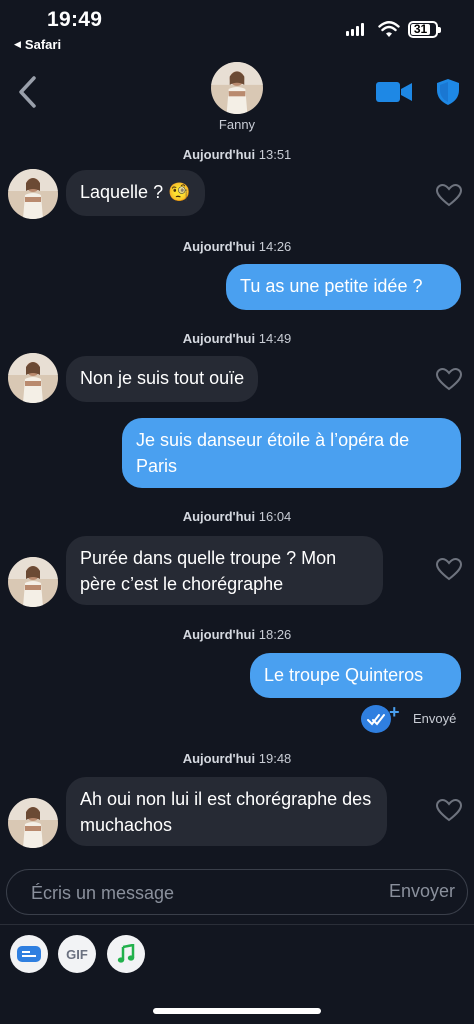 This screenshot has height=1024, width=474. Describe the element at coordinates (237, 516) in the screenshot. I see `timestamp: Aujourd'hui 16:04` at that location.